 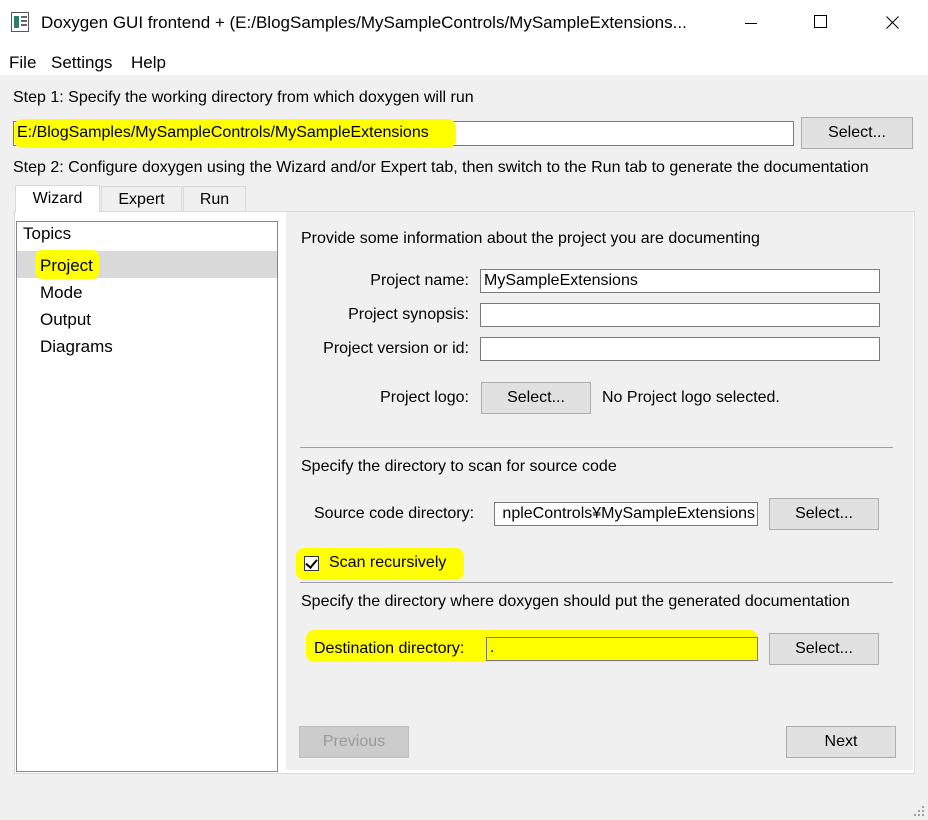 What do you see at coordinates (821, 23) in the screenshot?
I see `maximize-icon` at bounding box center [821, 23].